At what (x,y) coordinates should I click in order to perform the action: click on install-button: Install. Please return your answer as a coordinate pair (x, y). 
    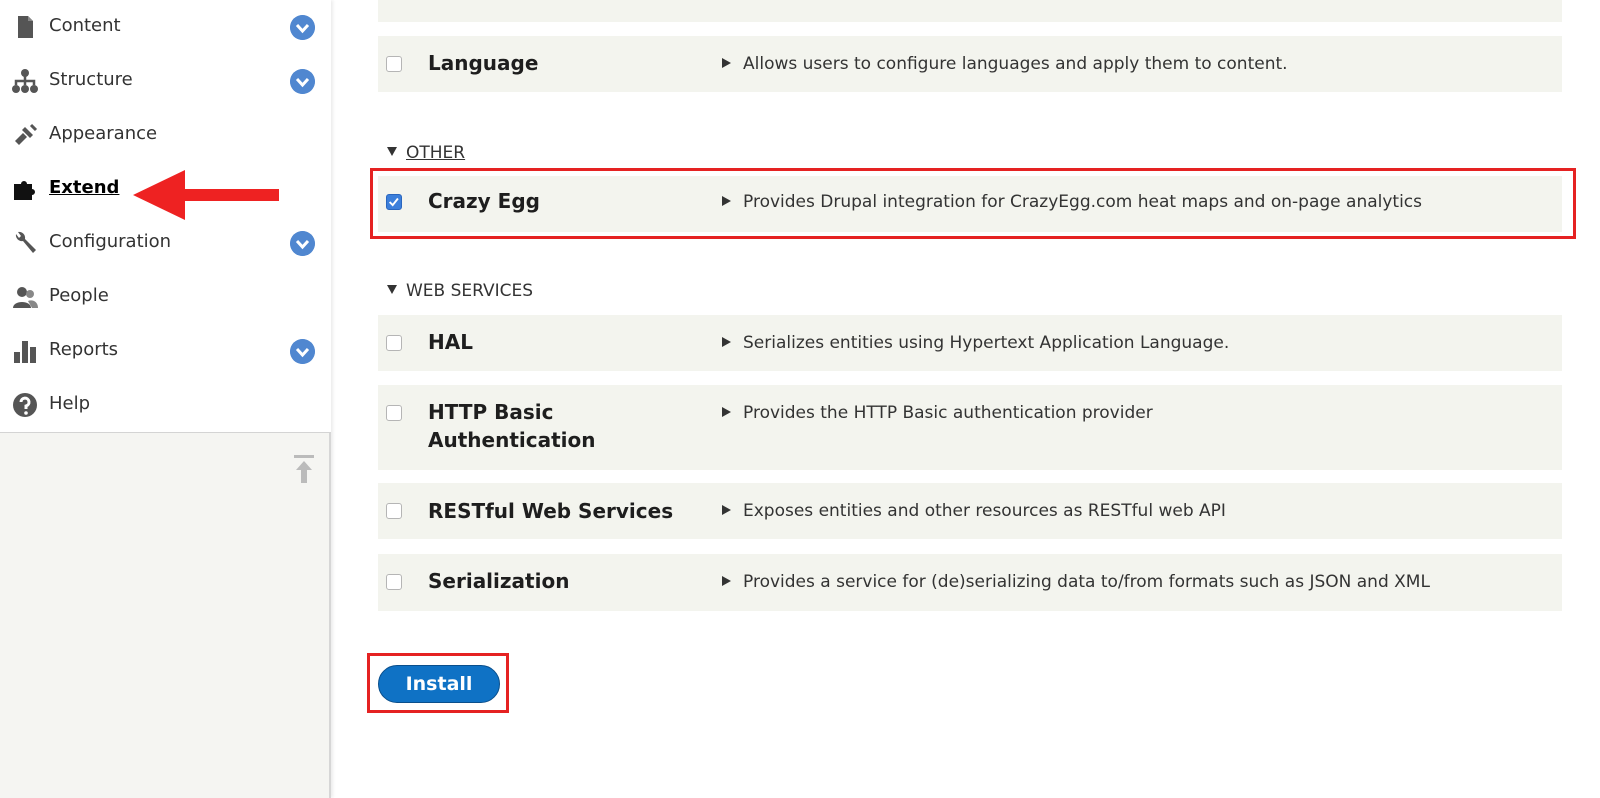
    Looking at the image, I should click on (439, 684).